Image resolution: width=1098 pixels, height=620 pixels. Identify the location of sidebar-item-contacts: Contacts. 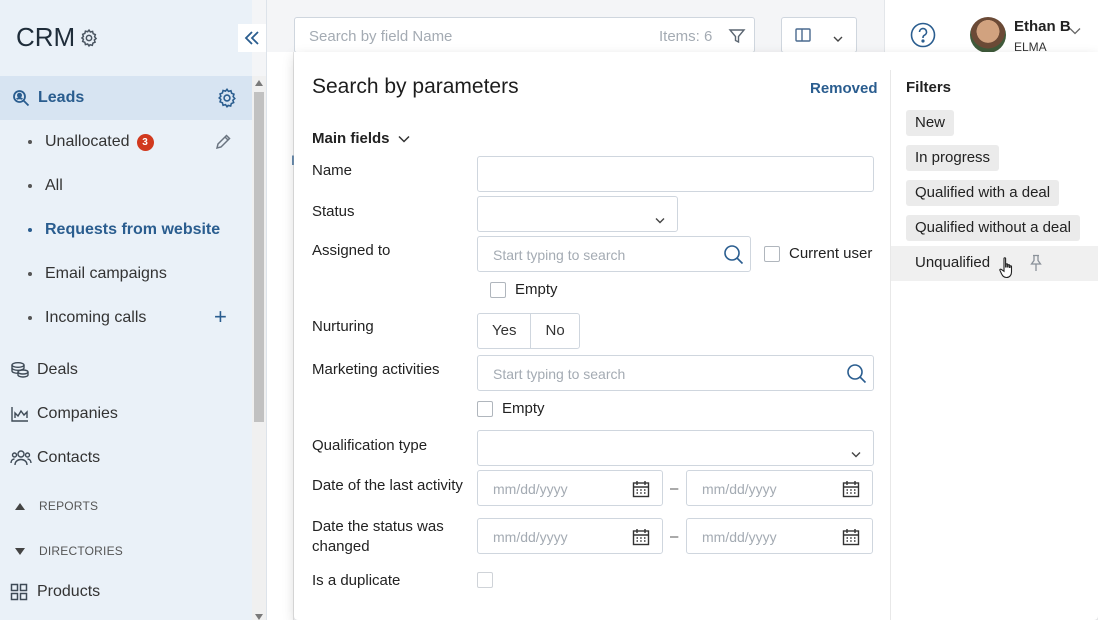
(55, 458).